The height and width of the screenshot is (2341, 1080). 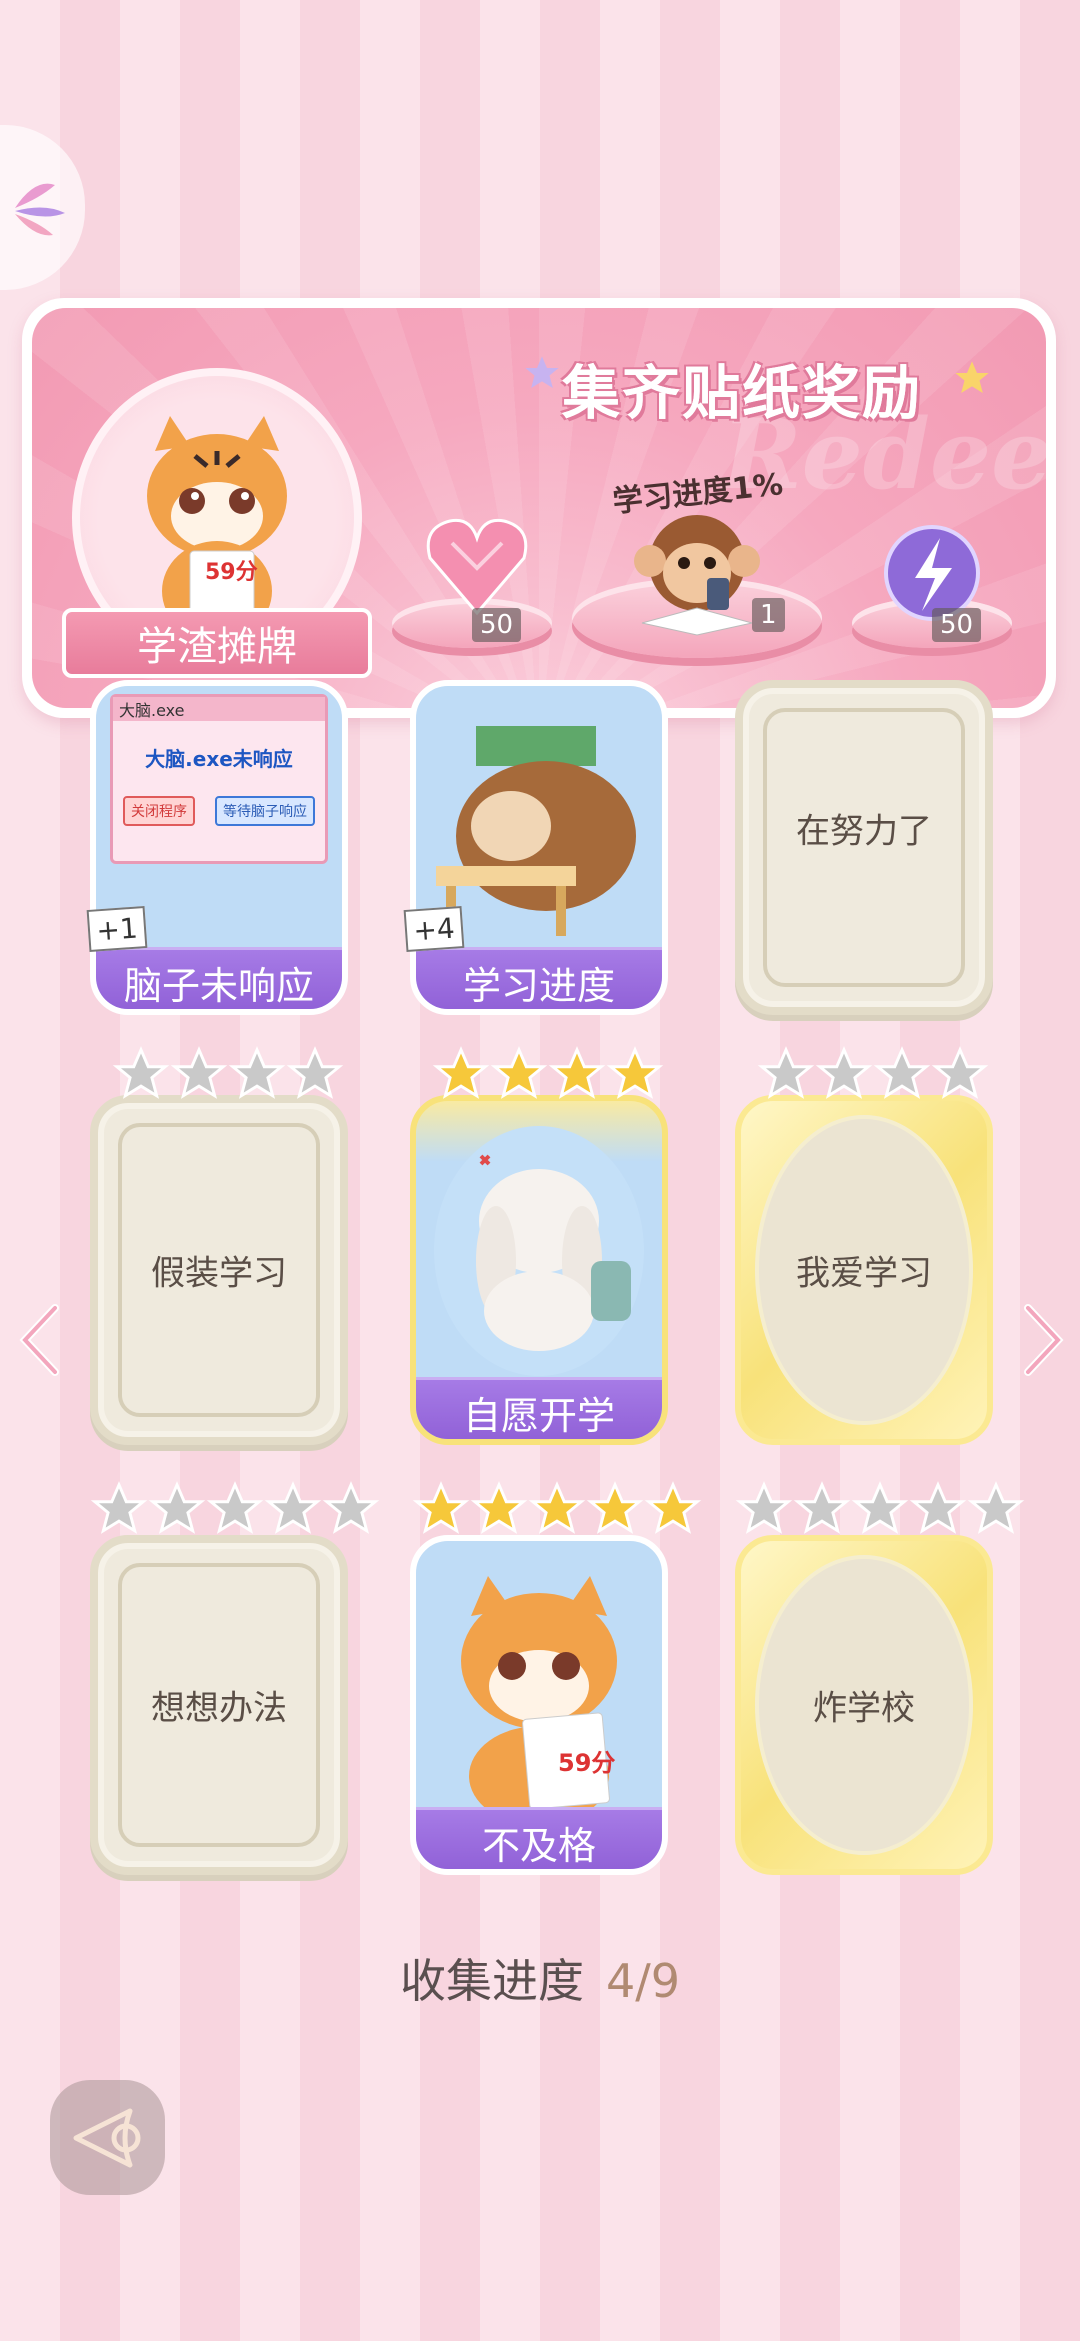 I want to click on reward-count-monkey: 1, so click(x=768, y=615).